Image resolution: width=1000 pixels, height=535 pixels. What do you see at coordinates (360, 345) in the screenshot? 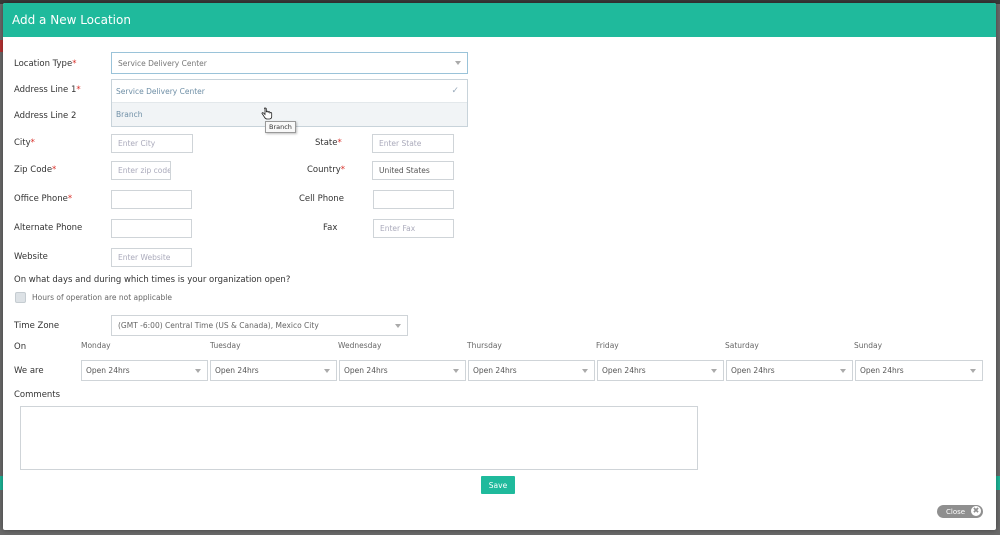
I see `day-label-wednesday: Wednesday` at bounding box center [360, 345].